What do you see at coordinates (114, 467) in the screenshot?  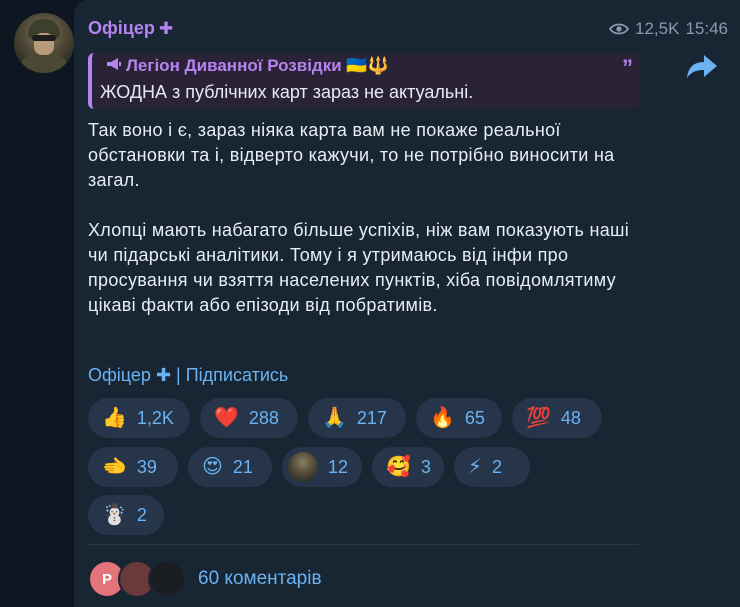 I see `hand-icon: 🫲` at bounding box center [114, 467].